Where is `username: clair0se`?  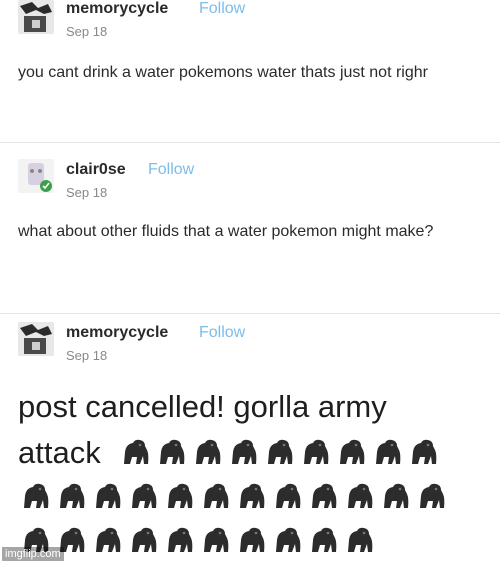 username: clair0se is located at coordinates (96, 170).